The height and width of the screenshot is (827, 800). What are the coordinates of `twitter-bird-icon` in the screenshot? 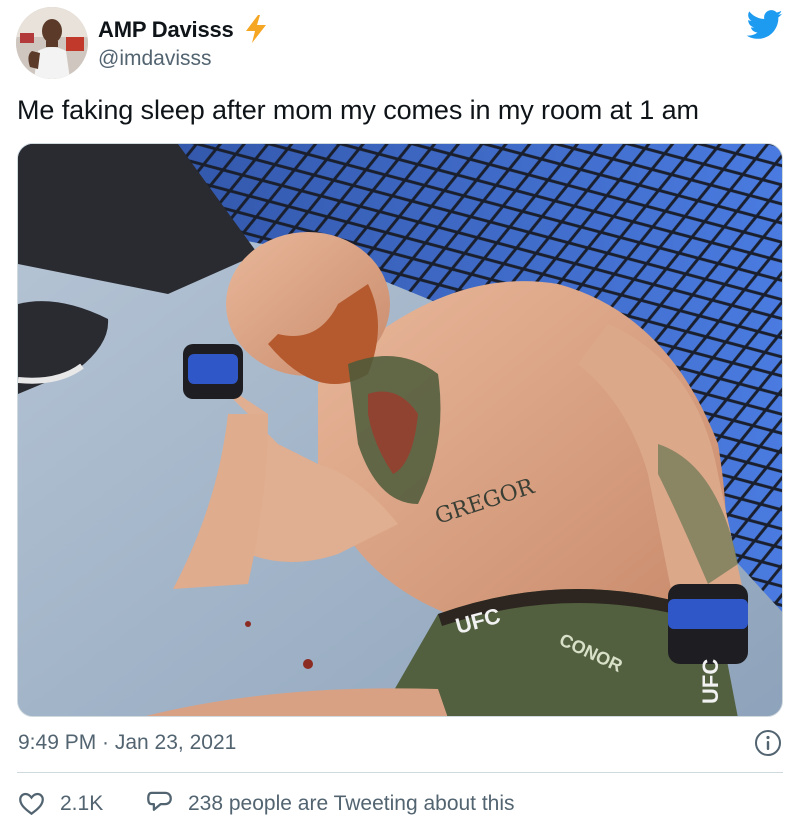 It's located at (765, 25).